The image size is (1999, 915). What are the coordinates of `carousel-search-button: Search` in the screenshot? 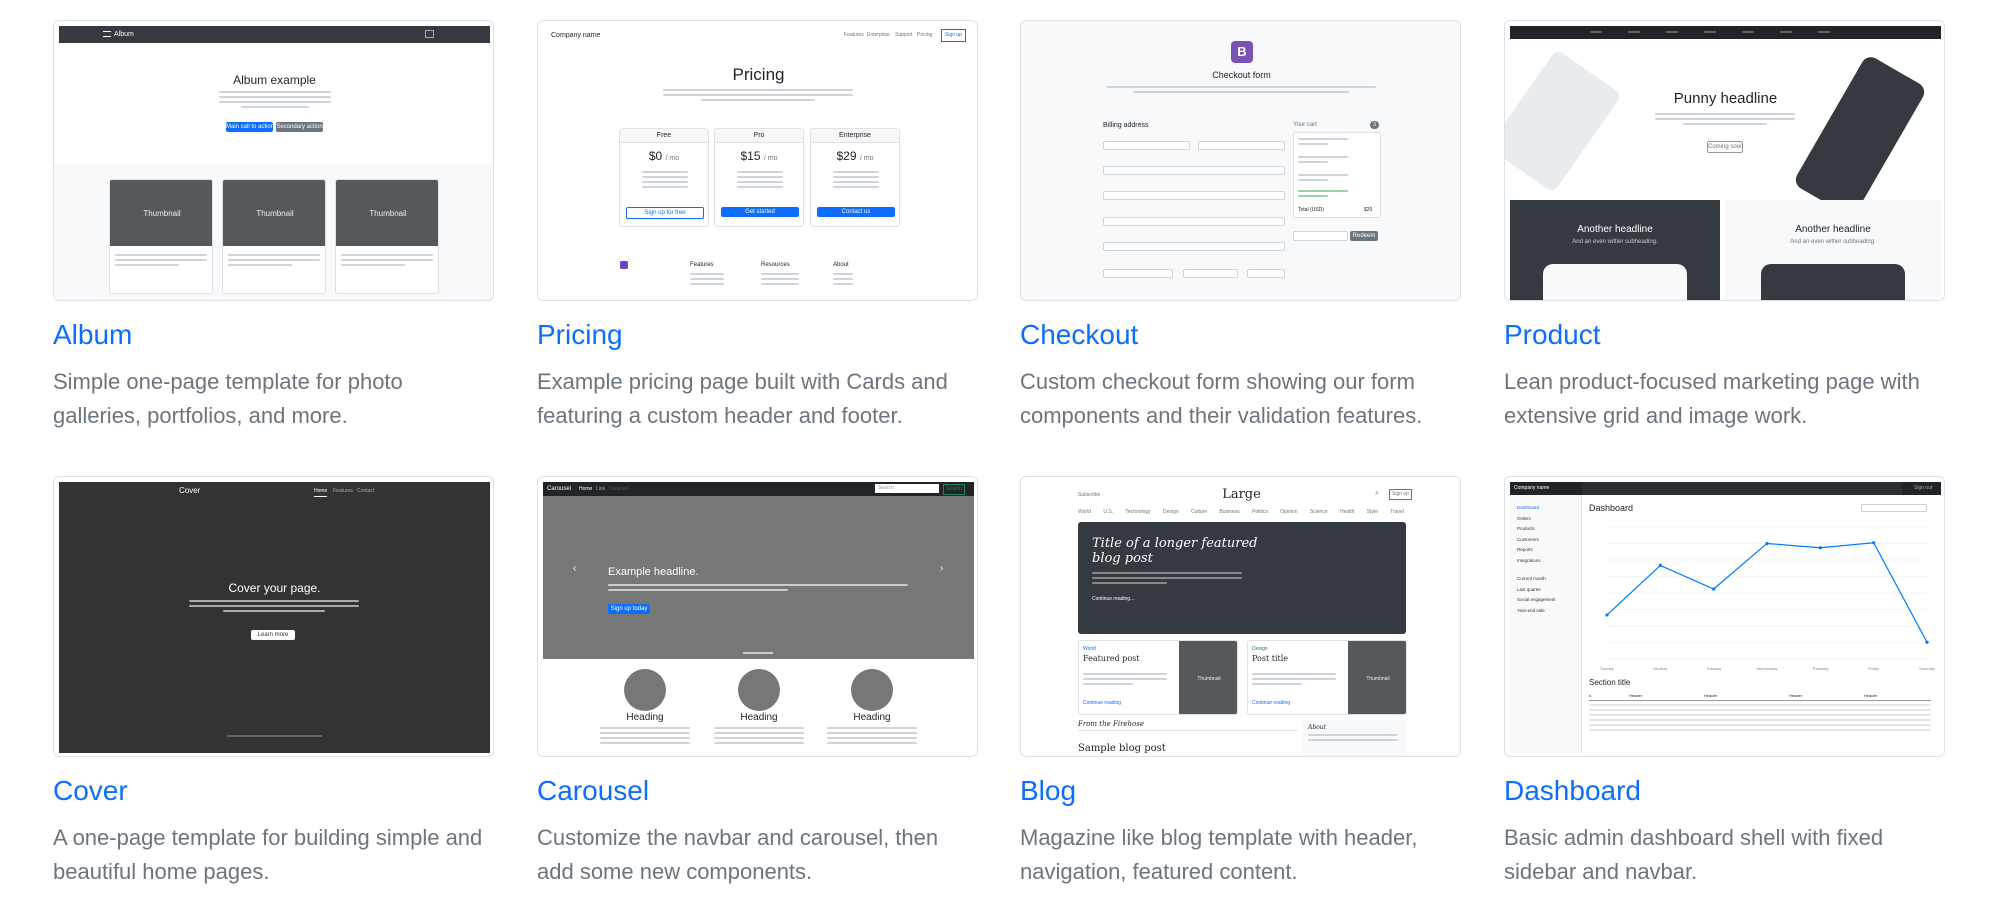 It's located at (954, 489).